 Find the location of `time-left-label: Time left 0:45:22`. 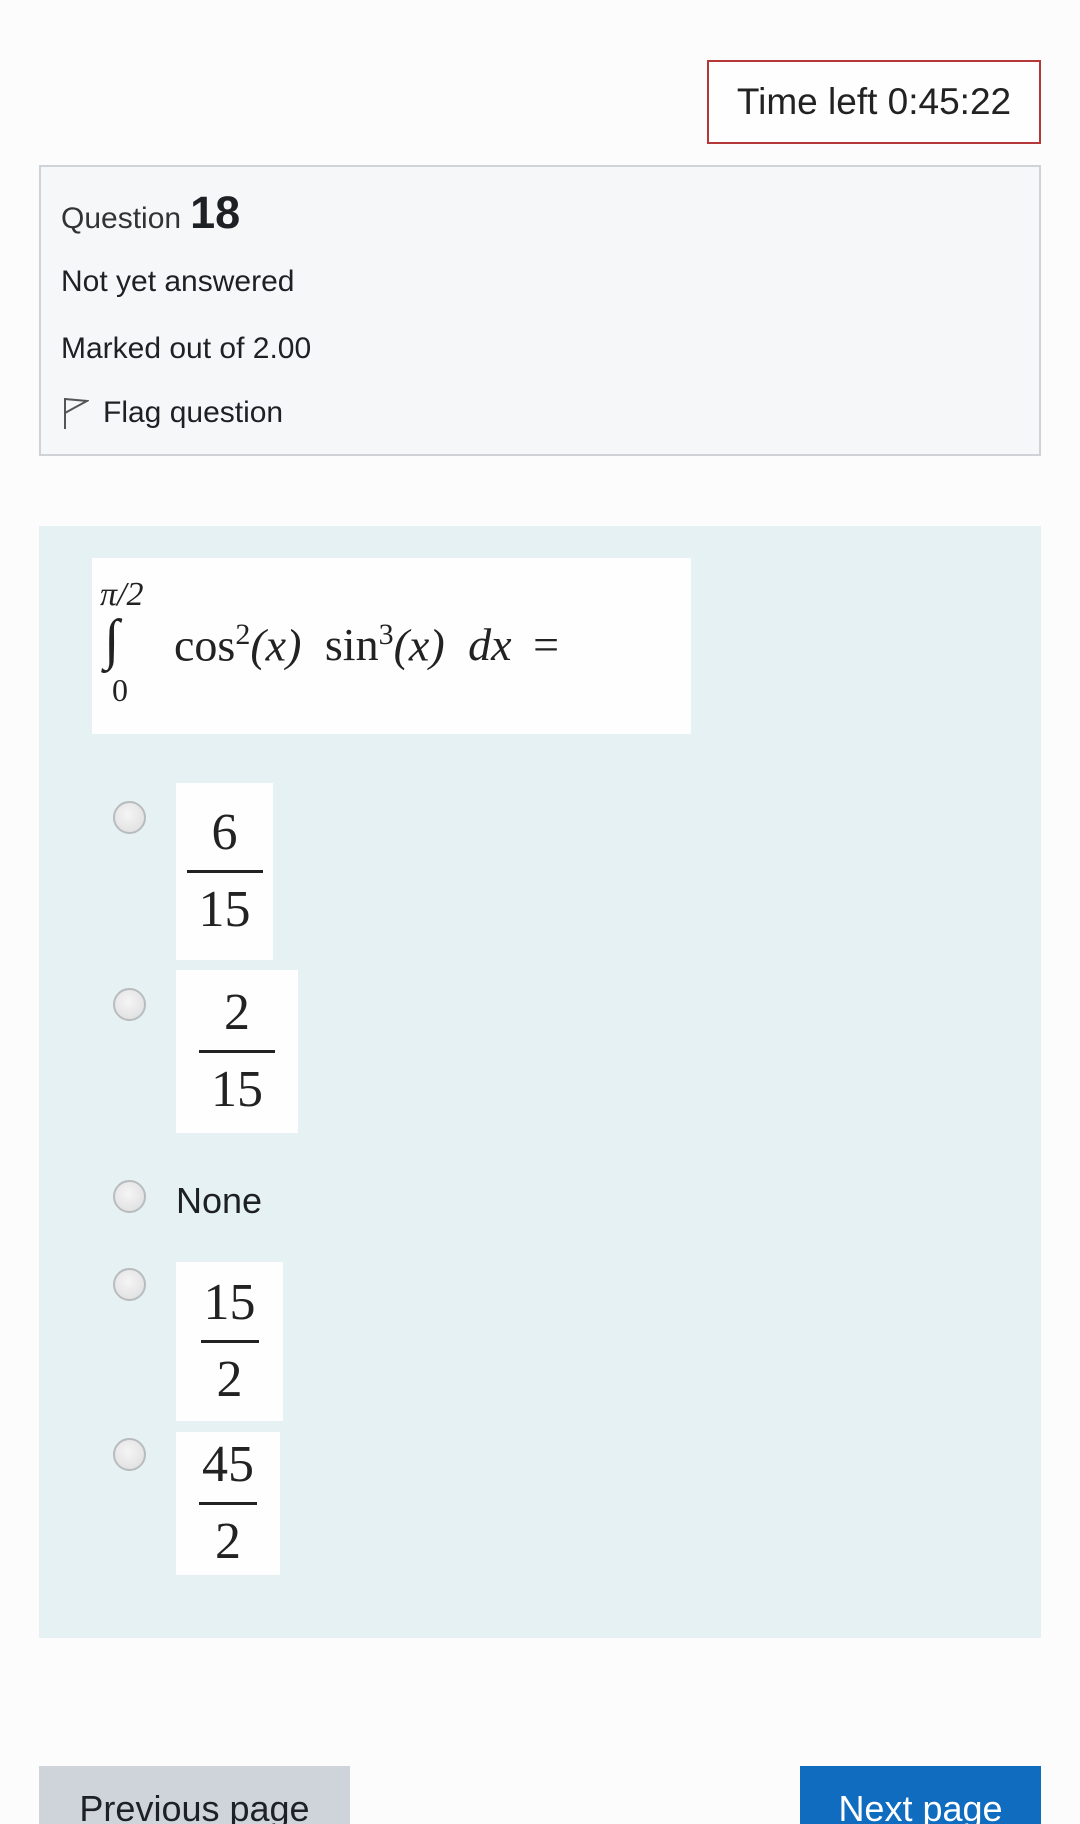

time-left-label: Time left 0:45:22 is located at coordinates (874, 101).